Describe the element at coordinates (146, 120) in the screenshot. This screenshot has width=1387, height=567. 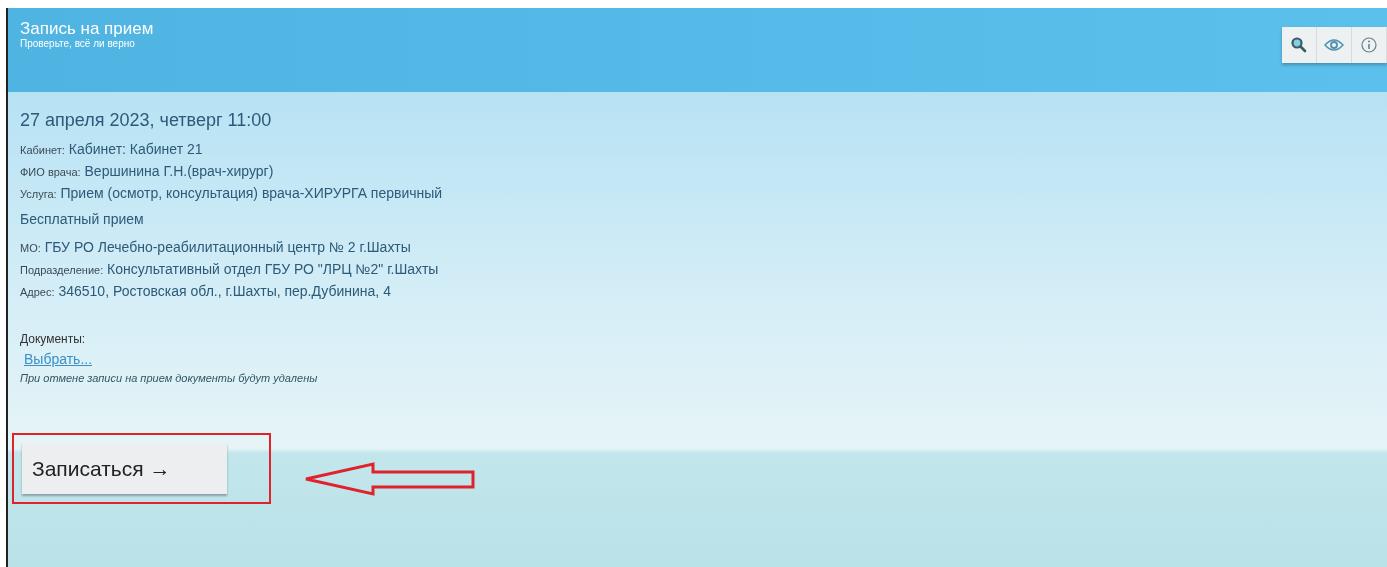
I see `appointment-datetime: 27 апреля 2023, четверг 11:00` at that location.